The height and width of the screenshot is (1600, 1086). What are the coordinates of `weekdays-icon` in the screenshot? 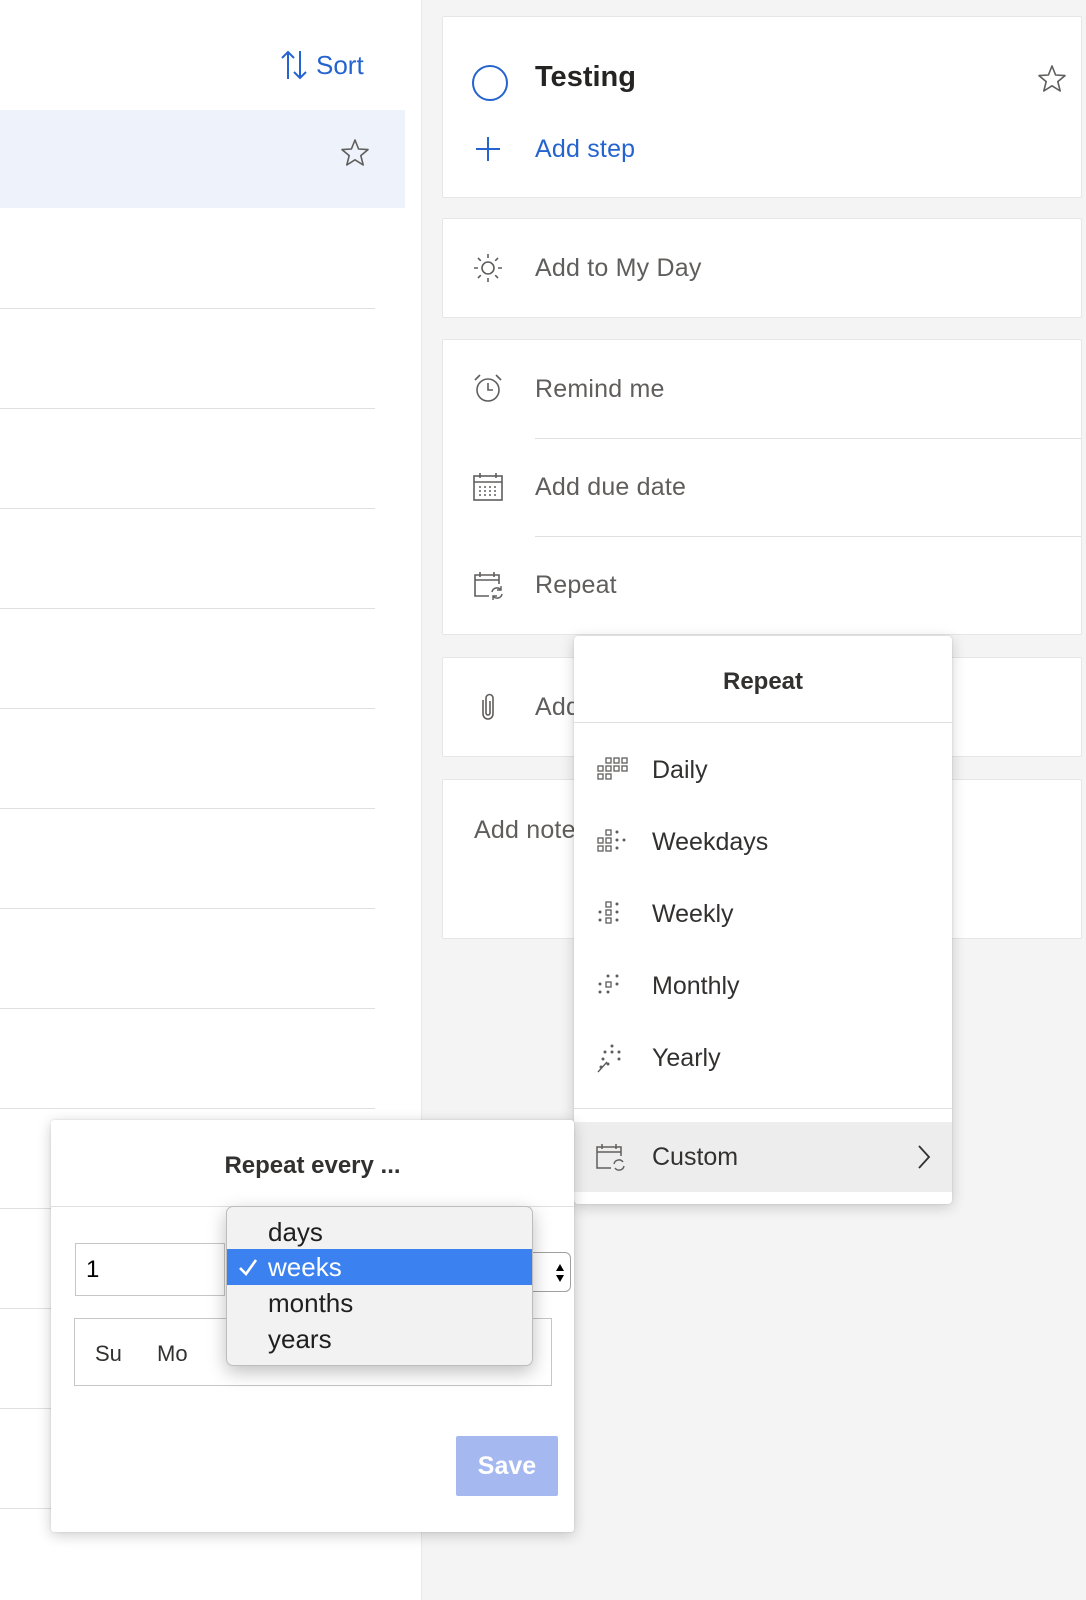 It's located at (611, 840).